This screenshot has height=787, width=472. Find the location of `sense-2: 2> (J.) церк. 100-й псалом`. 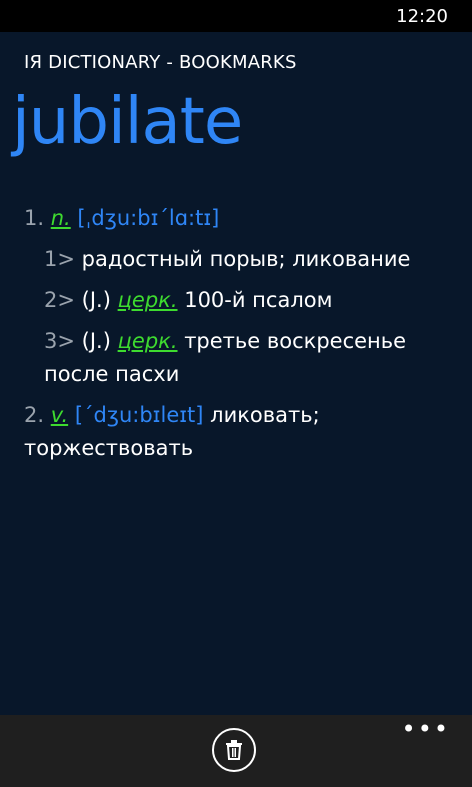

sense-2: 2> (J.) церк. 100-й псалом is located at coordinates (234, 300).